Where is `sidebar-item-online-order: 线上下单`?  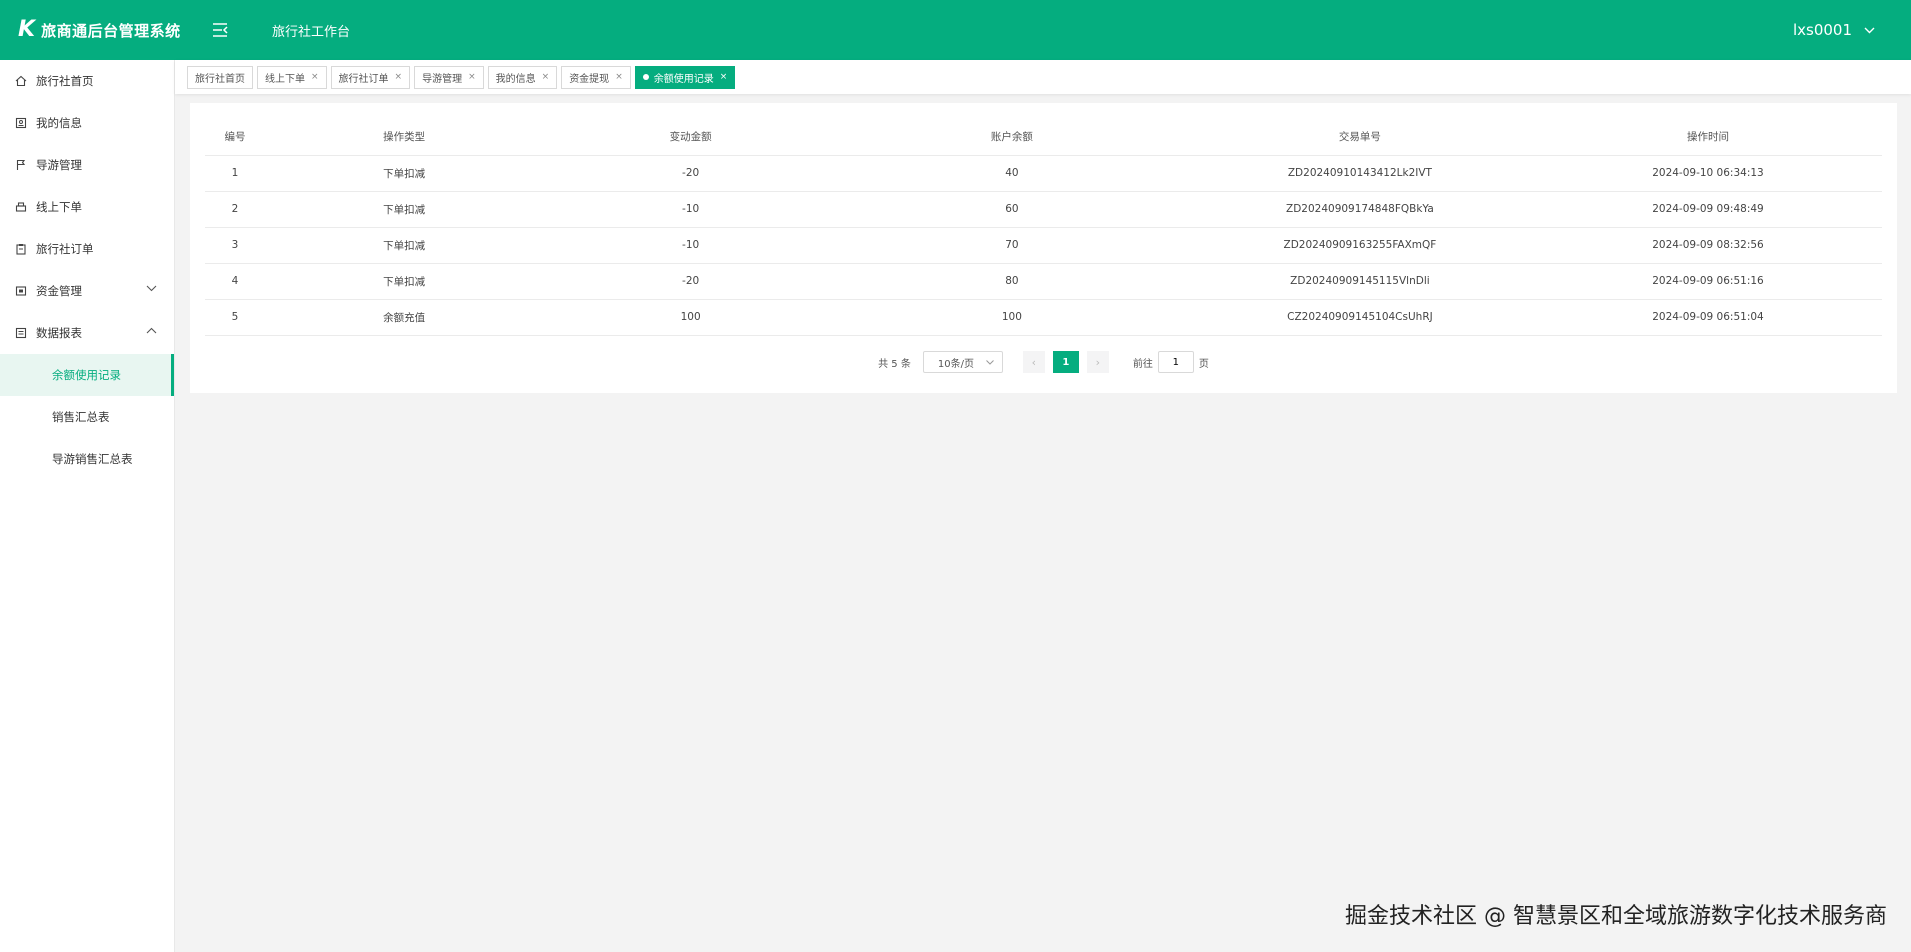
sidebar-item-online-order: 线上下单 is located at coordinates (87, 207).